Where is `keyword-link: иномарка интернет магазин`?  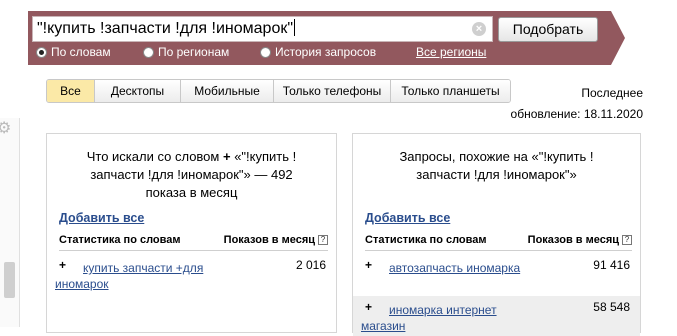
keyword-link: иномарка интернет магазин is located at coordinates (446, 318).